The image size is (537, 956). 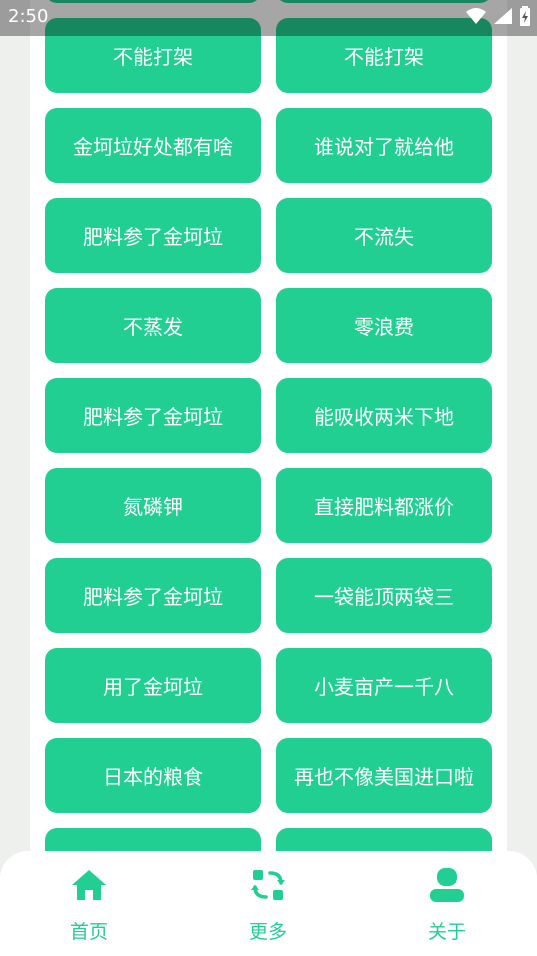 I want to click on battery-icon, so click(x=525, y=18).